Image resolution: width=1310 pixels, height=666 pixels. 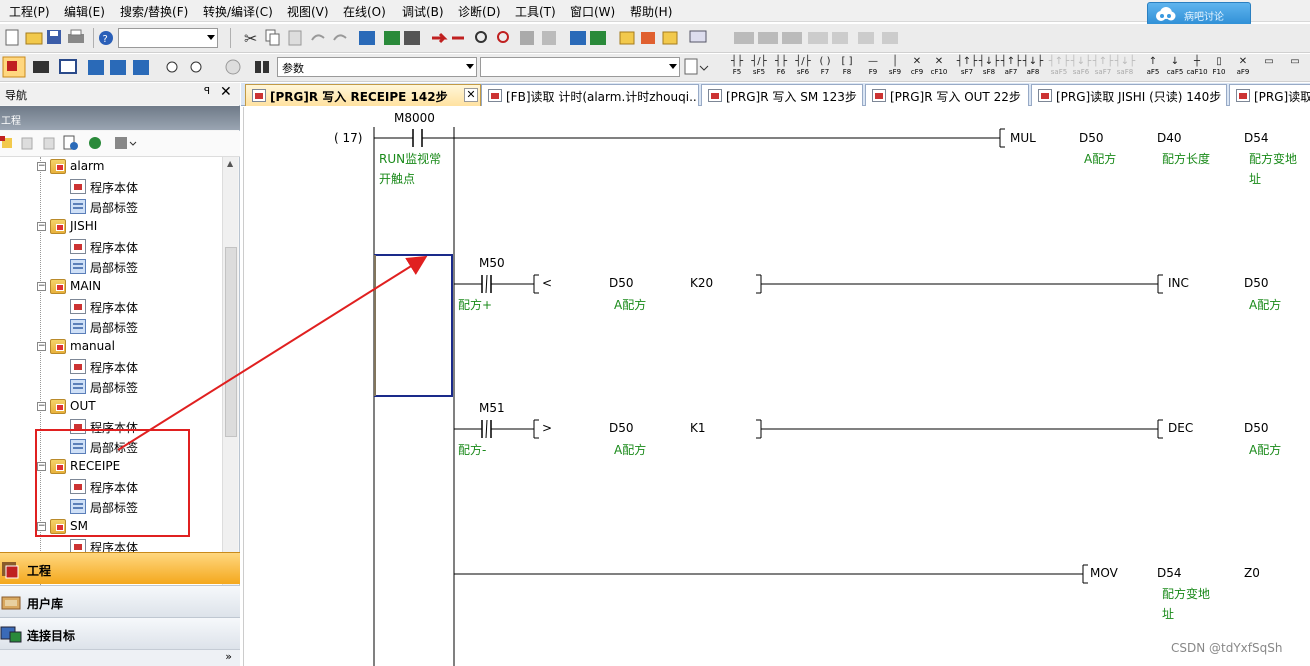 What do you see at coordinates (621, 283) in the screenshot?
I see `inc-compare-op1: D50` at bounding box center [621, 283].